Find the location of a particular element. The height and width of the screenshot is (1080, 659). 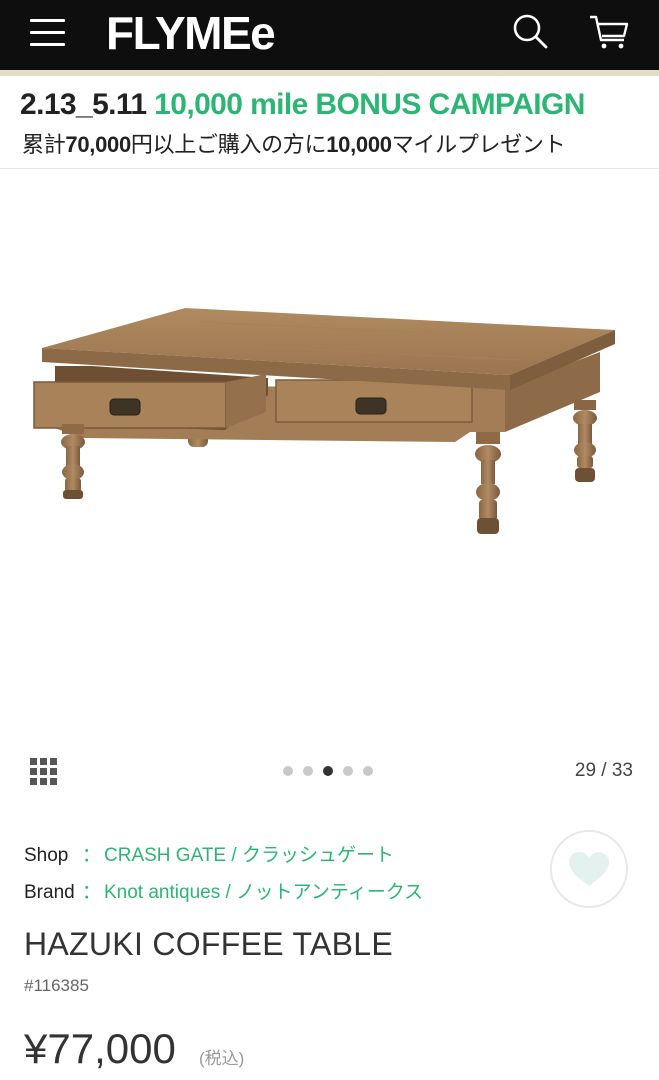

campaign-title: 10,000 mile BONUS CAMPAIGN is located at coordinates (369, 104).